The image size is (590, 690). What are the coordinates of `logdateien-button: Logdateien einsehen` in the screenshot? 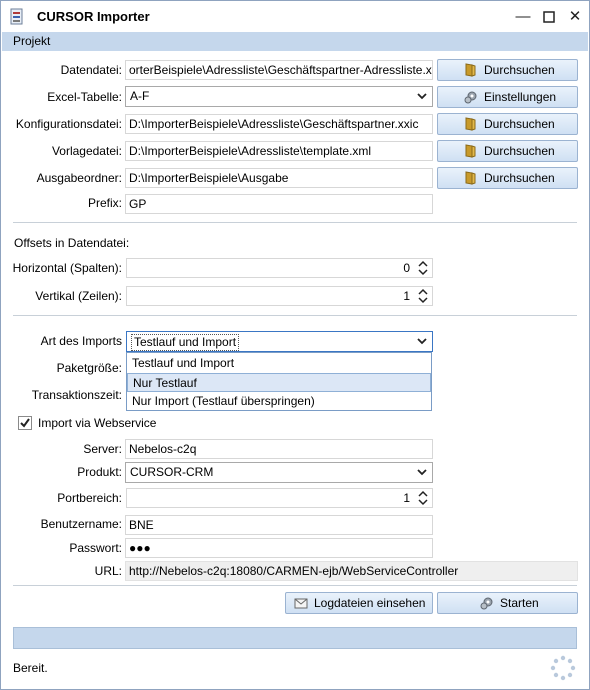 It's located at (359, 603).